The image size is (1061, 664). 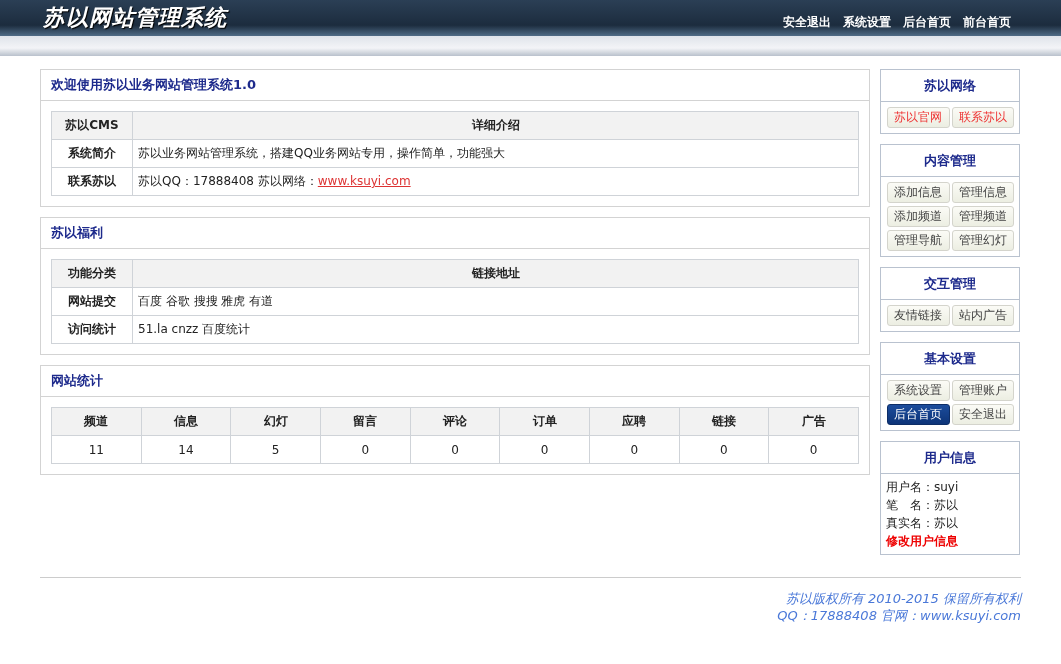 I want to click on menu-button: 苏以官网, so click(x=918, y=117).